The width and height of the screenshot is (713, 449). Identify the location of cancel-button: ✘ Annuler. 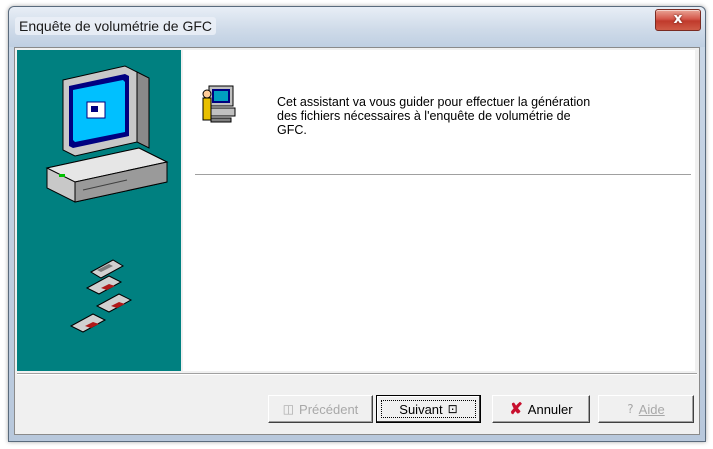
(541, 409).